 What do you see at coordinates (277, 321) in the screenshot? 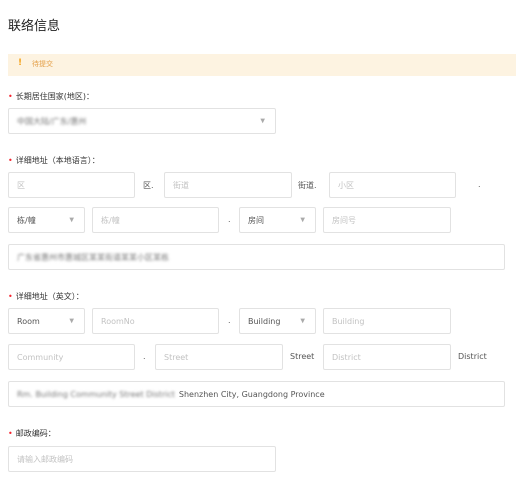
I see `building-type-select-en: Building ▼` at bounding box center [277, 321].